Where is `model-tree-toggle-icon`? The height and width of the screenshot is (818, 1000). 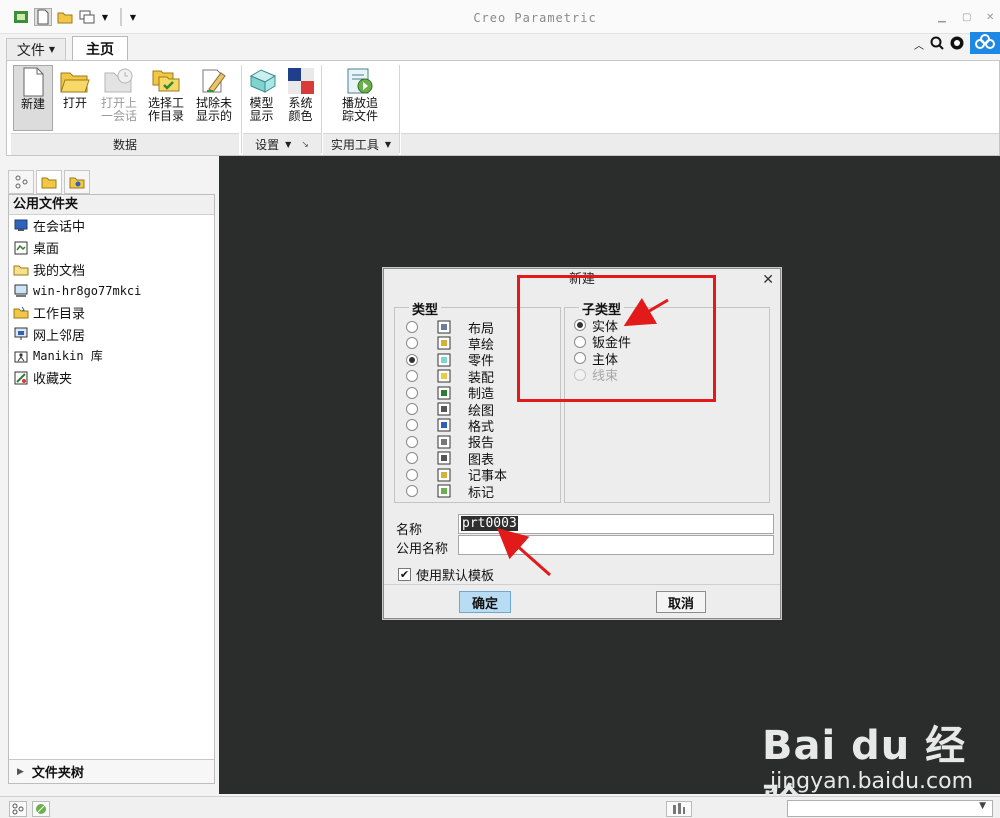
model-tree-toggle-icon is located at coordinates (18, 809).